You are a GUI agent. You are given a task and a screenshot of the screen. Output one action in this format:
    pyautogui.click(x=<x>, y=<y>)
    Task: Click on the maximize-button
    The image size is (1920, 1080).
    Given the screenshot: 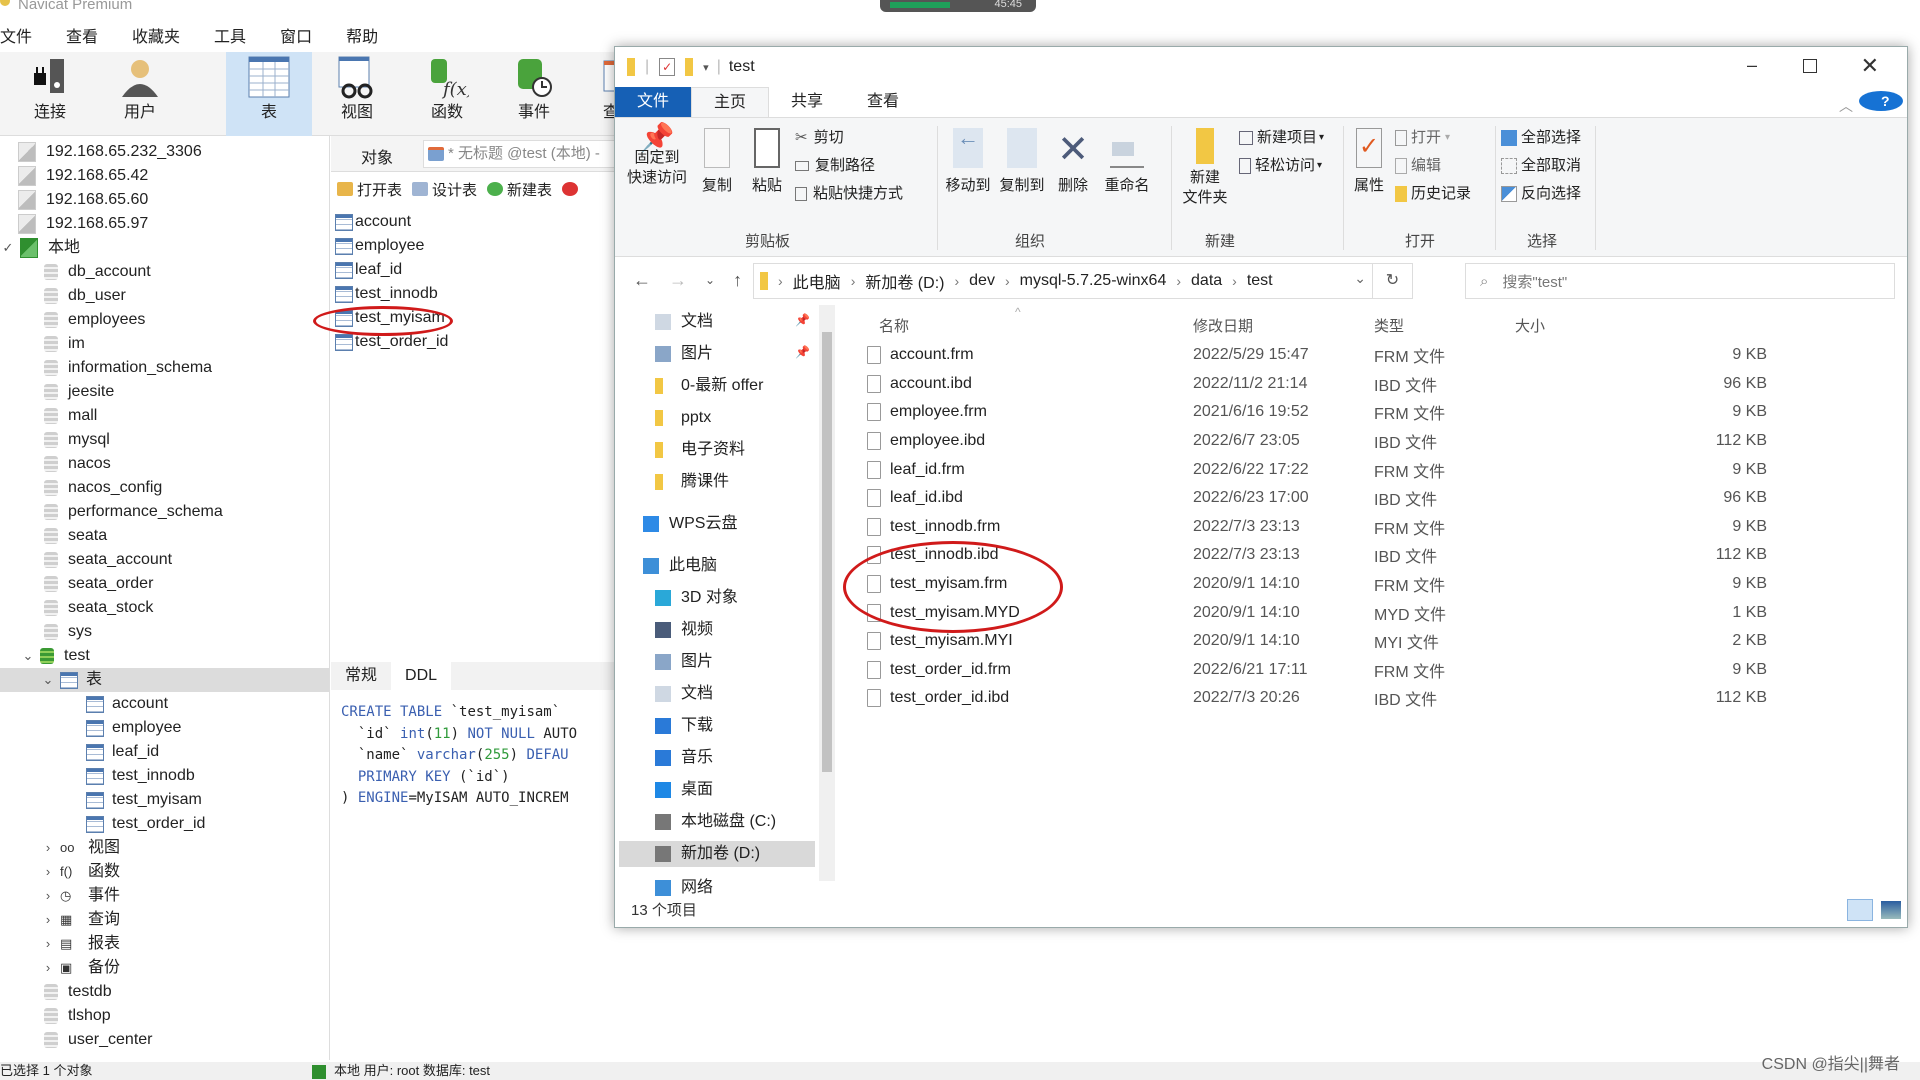 What is the action you would take?
    pyautogui.click(x=1810, y=66)
    